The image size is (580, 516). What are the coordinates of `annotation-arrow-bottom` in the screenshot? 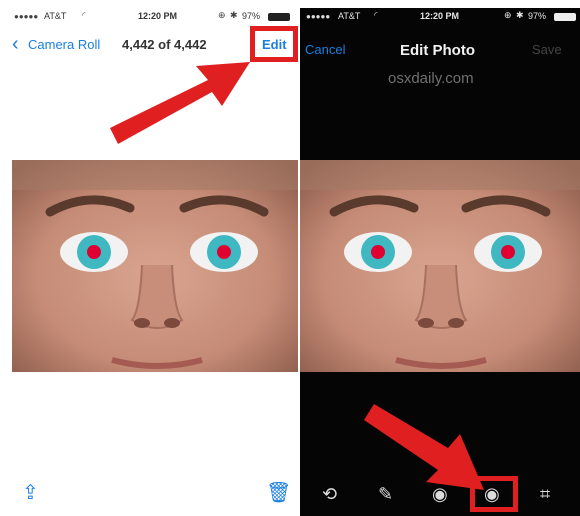 It's located at (424, 447).